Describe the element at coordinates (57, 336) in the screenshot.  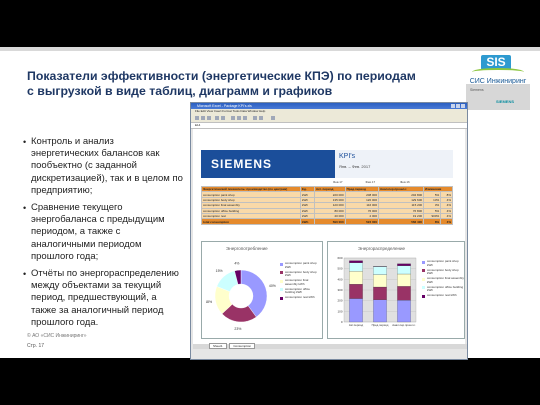
I see `footer-copyright: © АО «СИС Инжиниринг»` at that location.